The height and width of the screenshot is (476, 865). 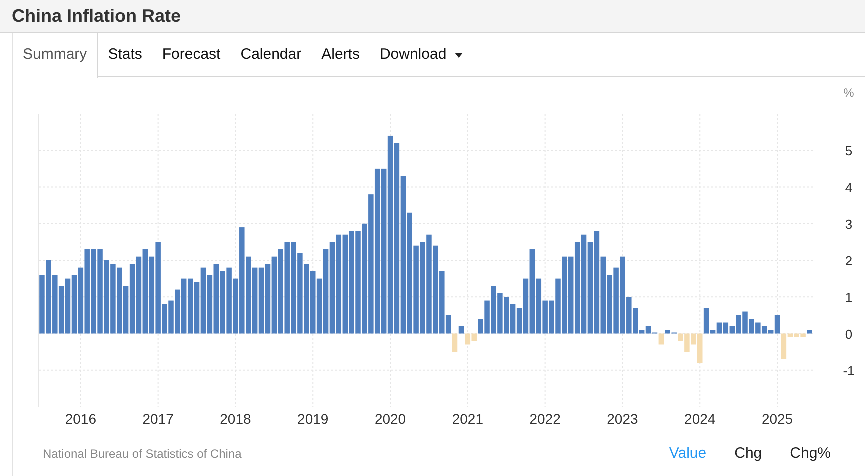 What do you see at coordinates (545, 419) in the screenshot?
I see `x-tick-label: 2022` at bounding box center [545, 419].